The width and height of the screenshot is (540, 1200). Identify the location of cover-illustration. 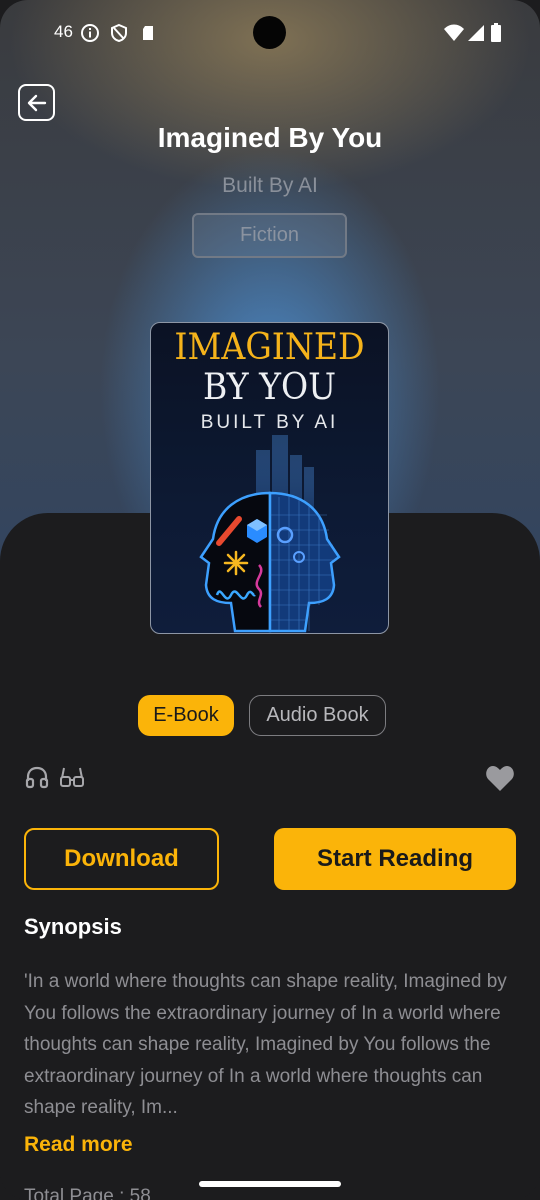
(270, 534).